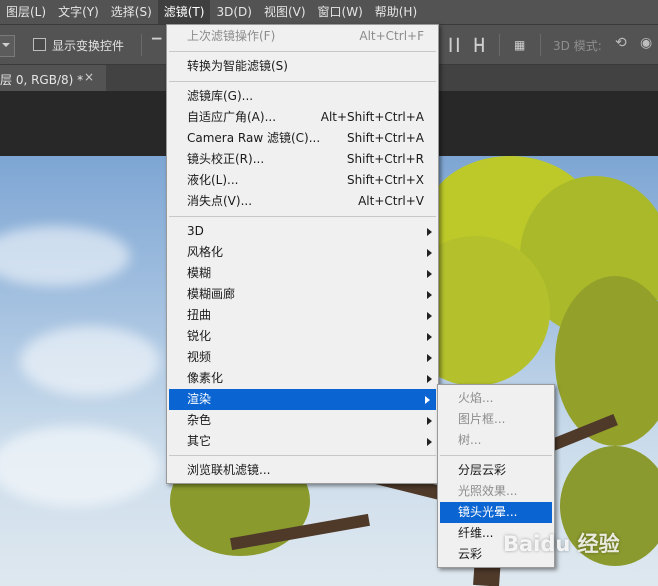  Describe the element at coordinates (231, 36) in the screenshot. I see `menu-item-label: 上次滤镜操作(F)` at that location.